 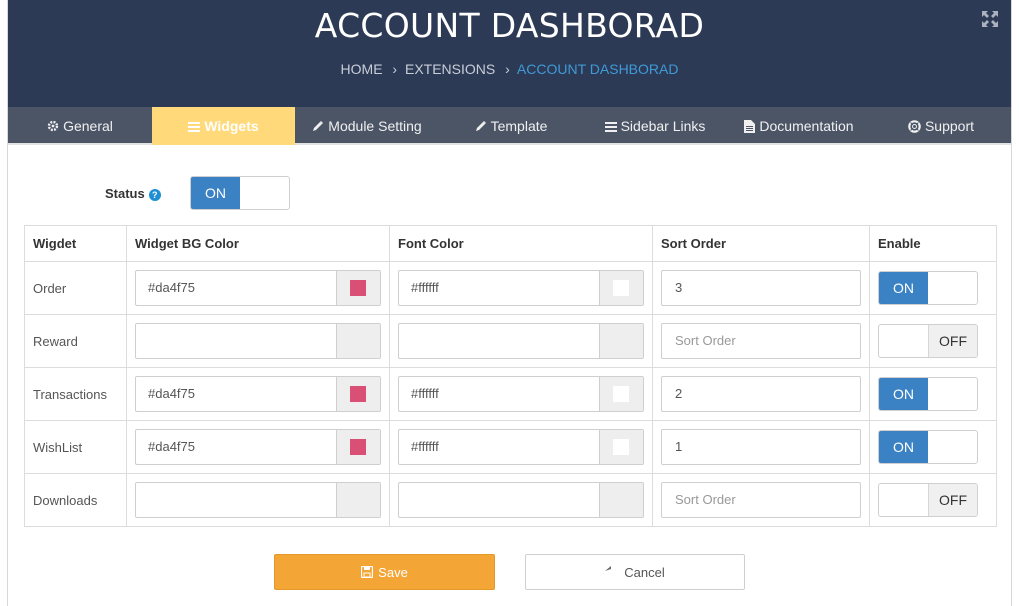 What do you see at coordinates (75, 341) in the screenshot?
I see `widget-name: Reward` at bounding box center [75, 341].